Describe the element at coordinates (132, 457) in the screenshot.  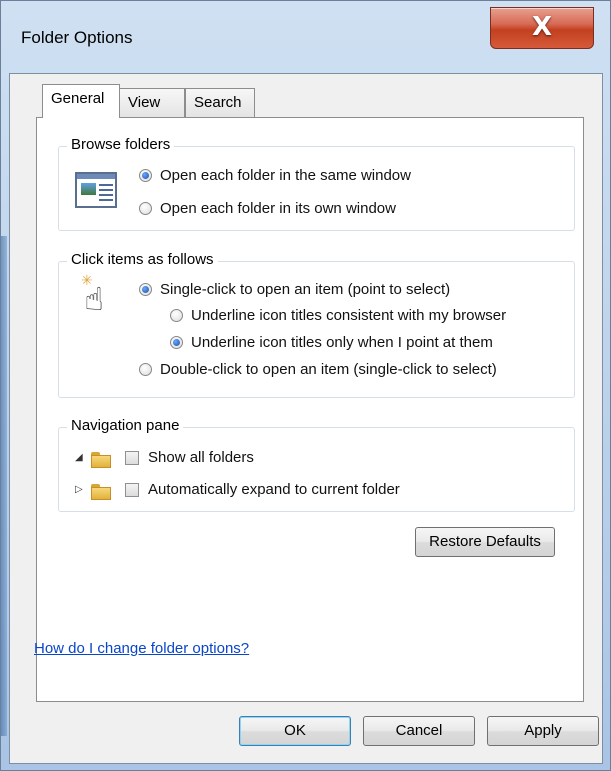
I see `show-all-folders-checkbox` at that location.